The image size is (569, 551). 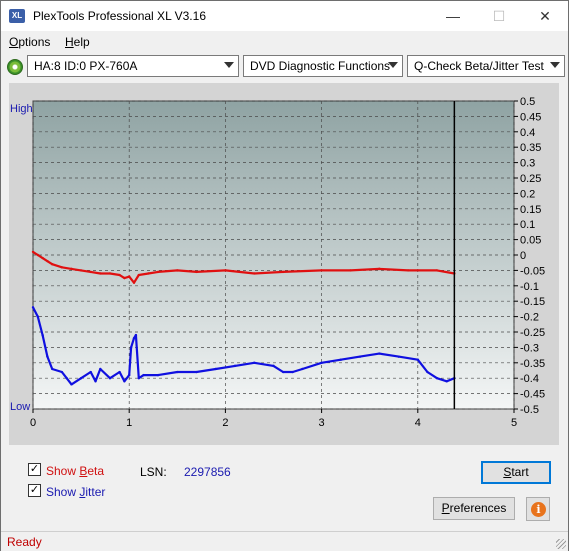 I want to click on minimize-icon: —, so click(x=453, y=16).